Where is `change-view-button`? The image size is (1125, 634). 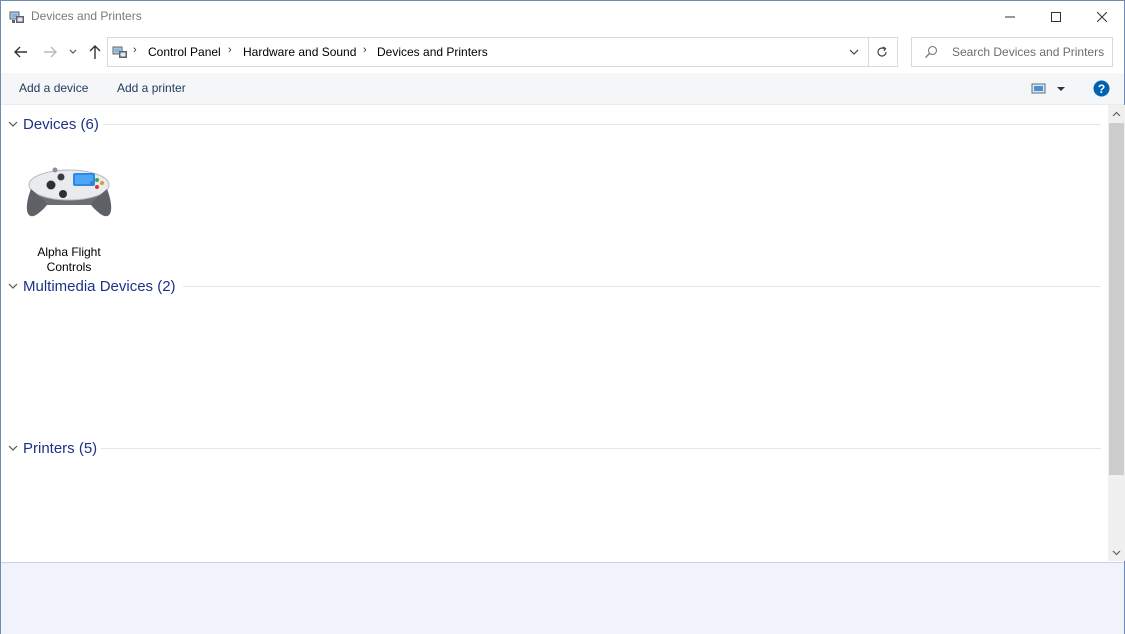 change-view-button is located at coordinates (1051, 89).